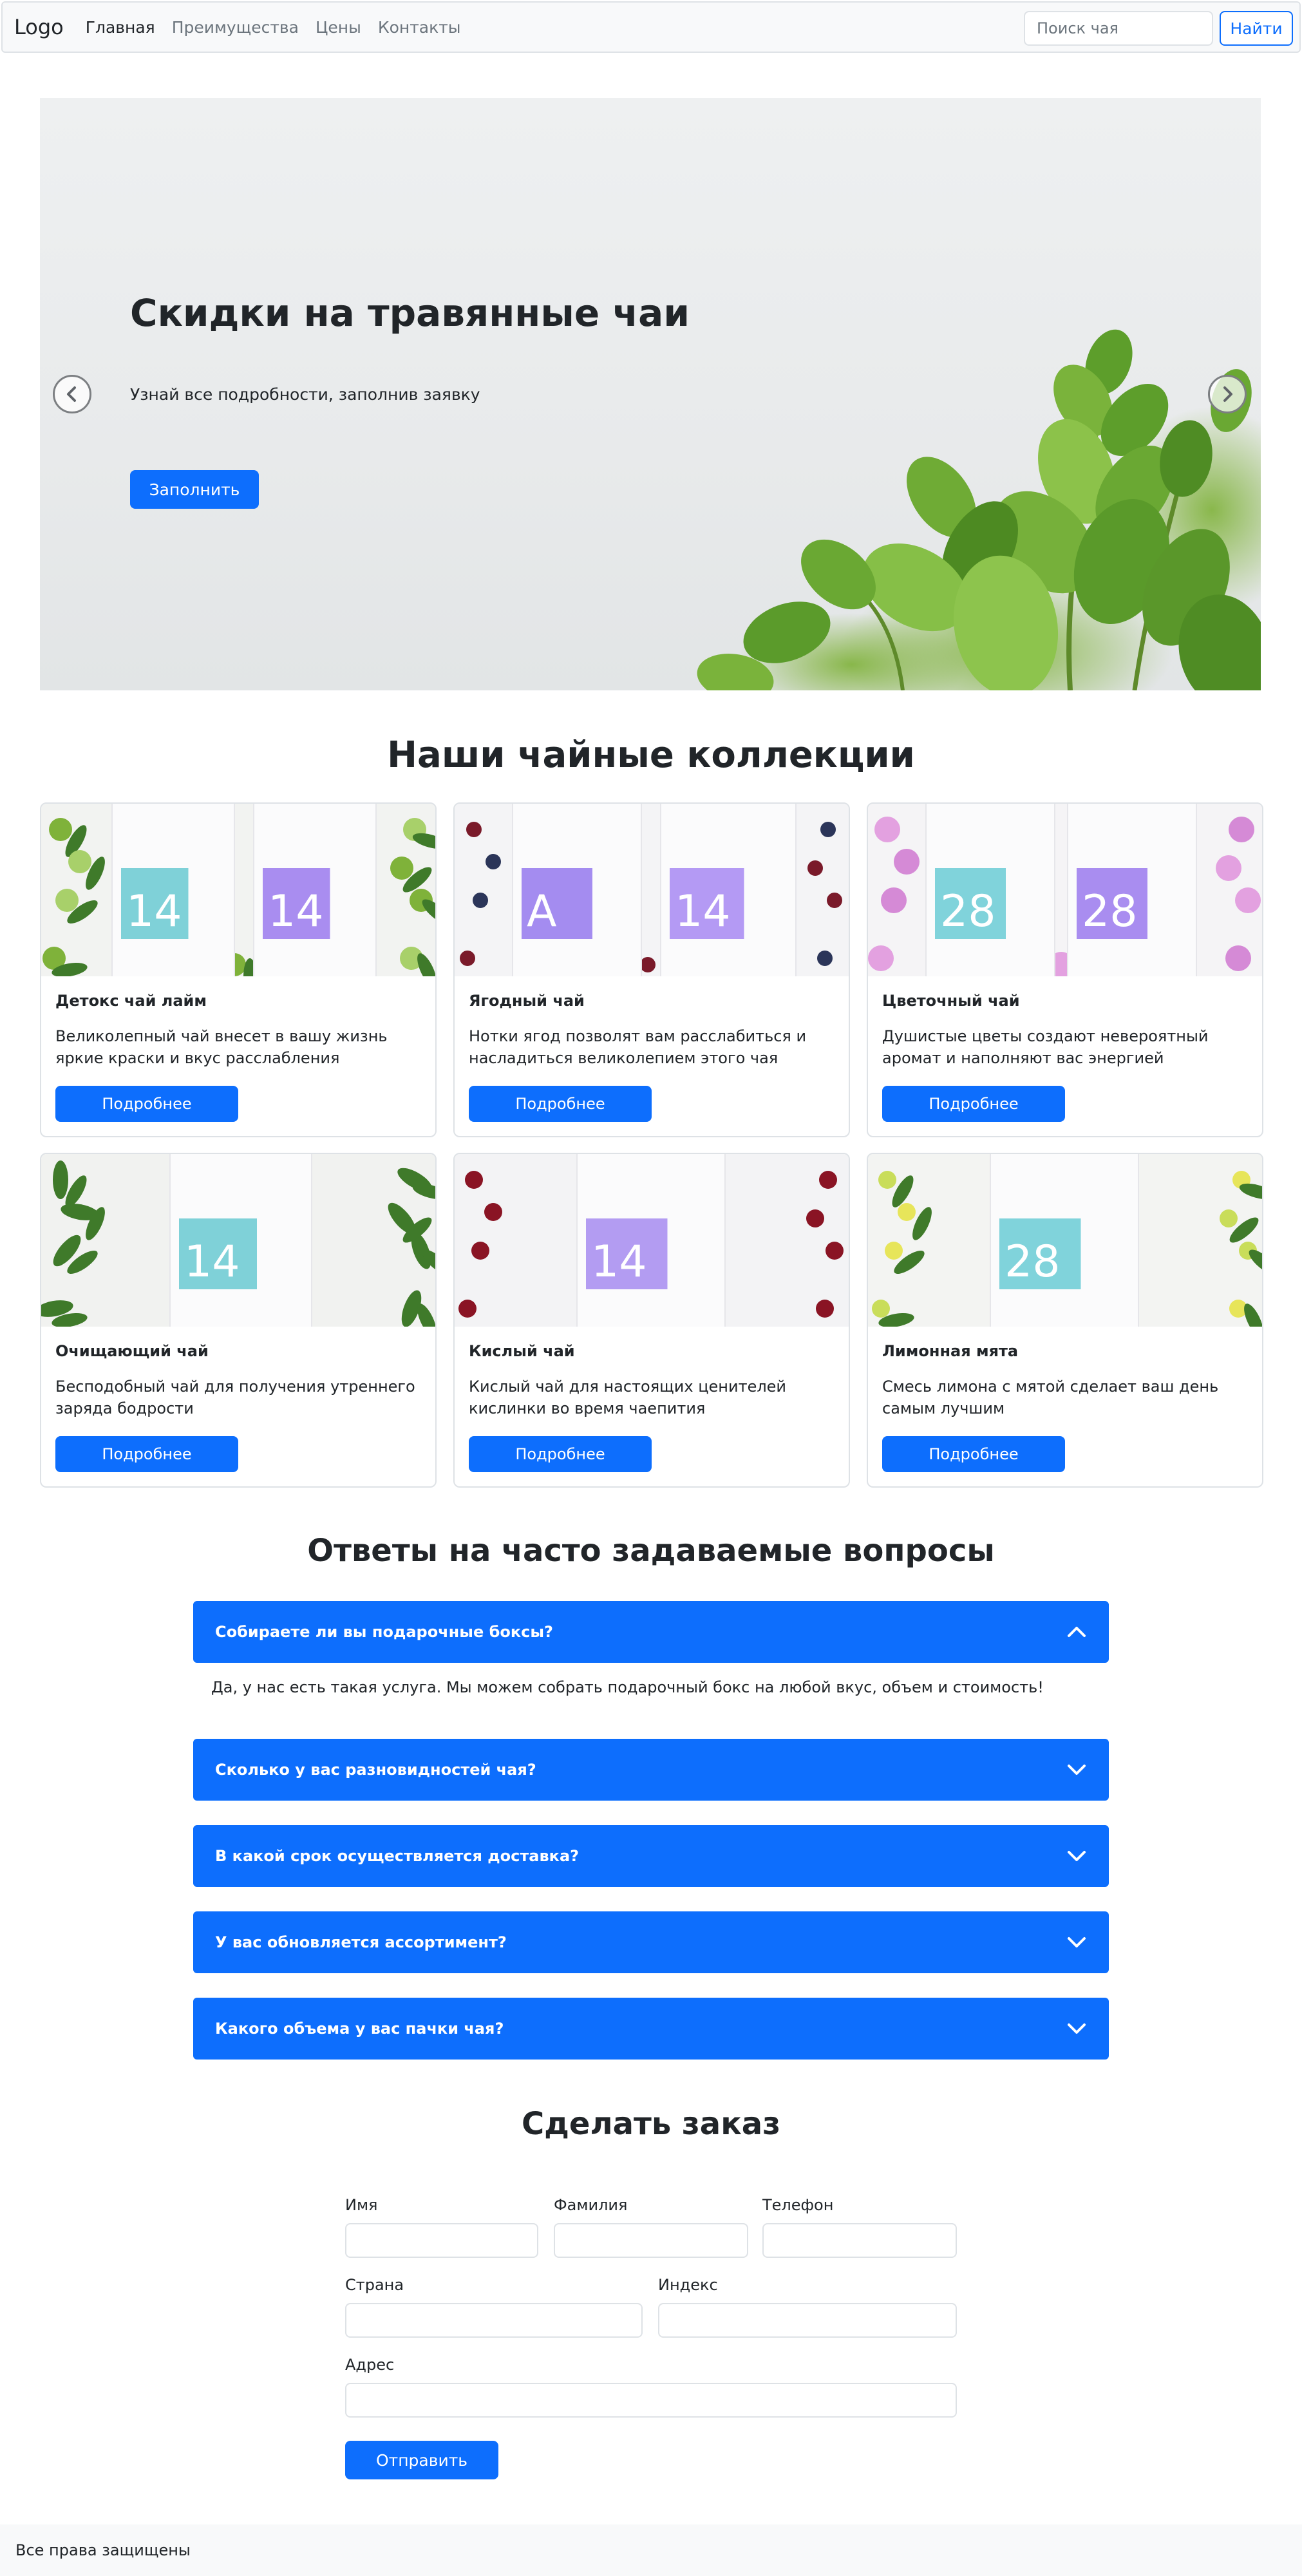 This screenshot has width=1302, height=2576. What do you see at coordinates (305, 395) in the screenshot?
I see `hero-subtitle: Узнай все подробности, заполнив заявку` at bounding box center [305, 395].